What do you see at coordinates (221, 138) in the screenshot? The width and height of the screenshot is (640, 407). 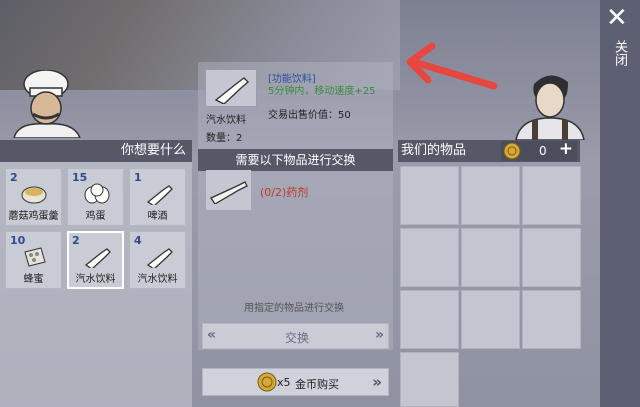 I see `quantity-label: 数量：` at bounding box center [221, 138].